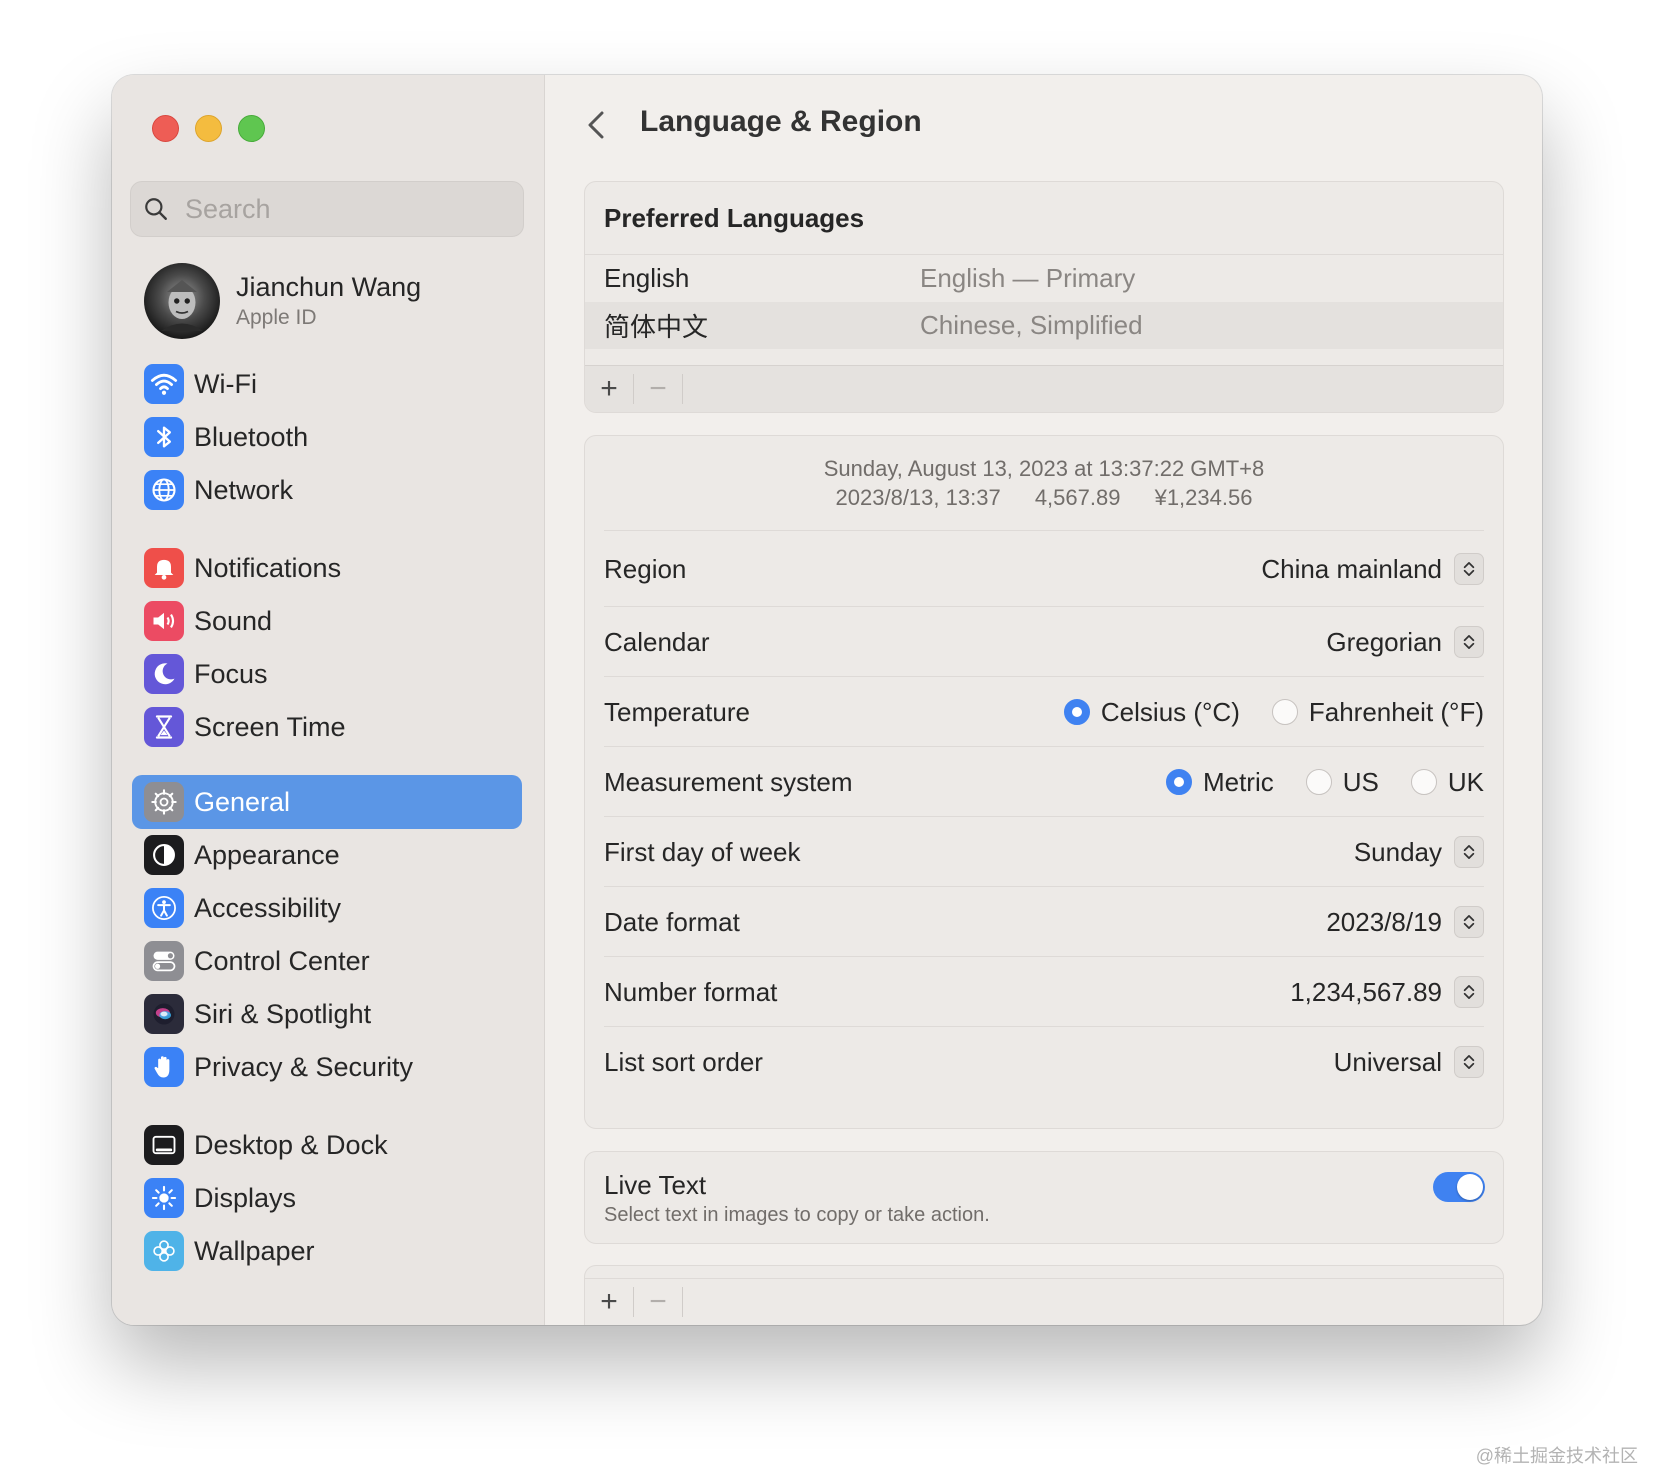  I want to click on measurement-option-uk: UK, so click(1447, 782).